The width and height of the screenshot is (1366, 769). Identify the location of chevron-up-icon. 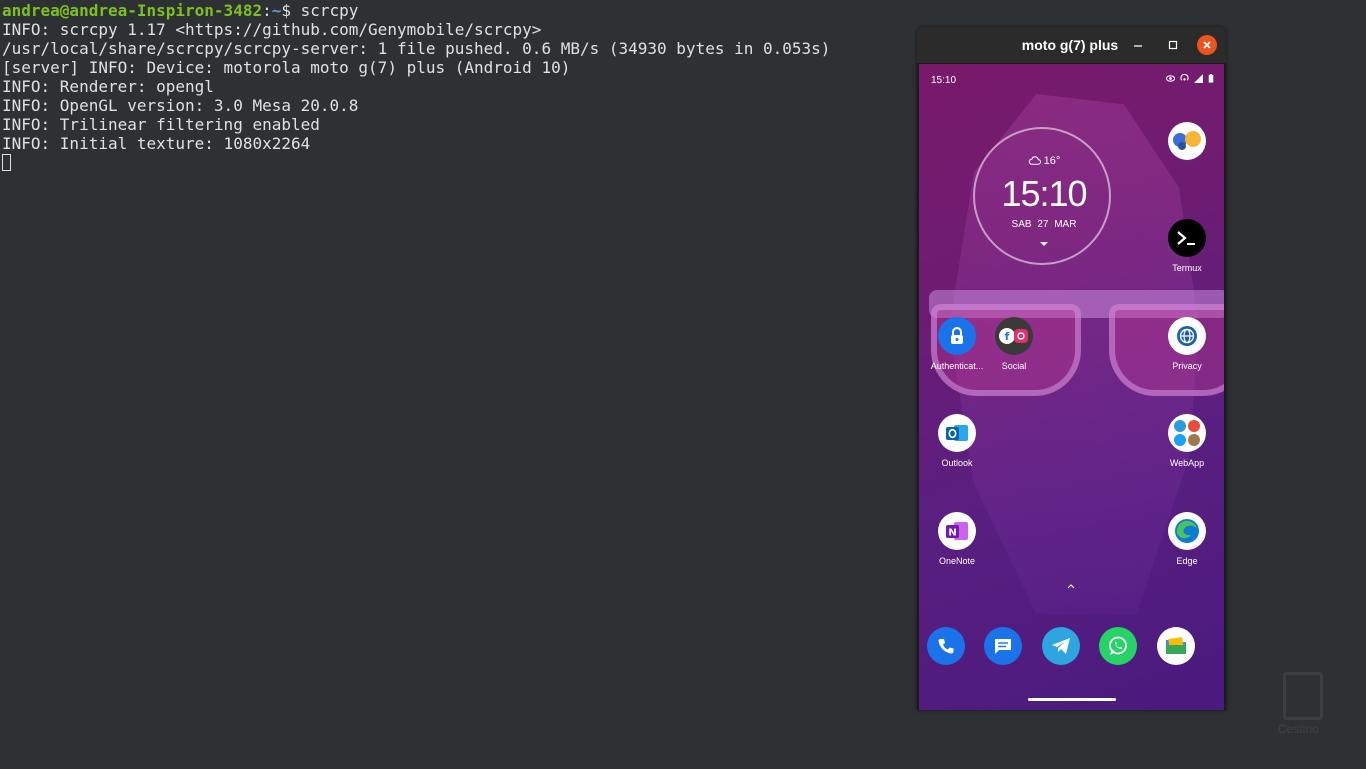
(1071, 586).